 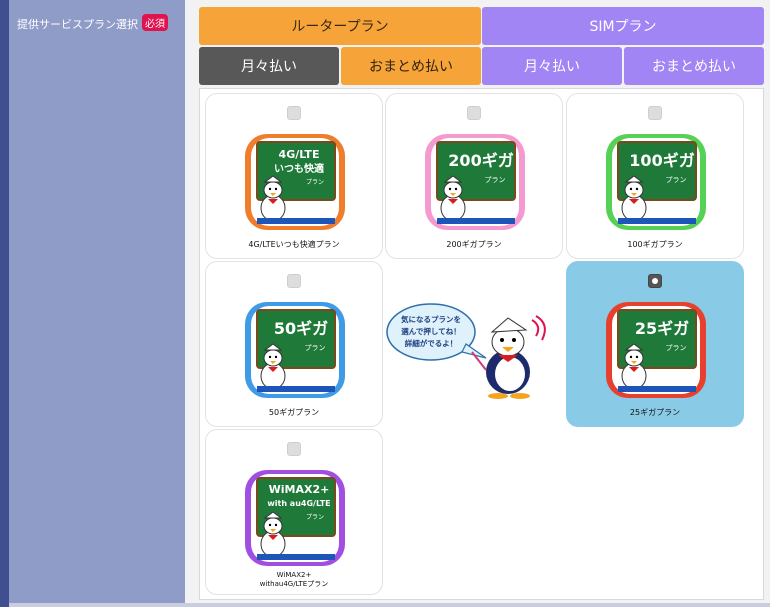 What do you see at coordinates (430, 331) in the screenshot?
I see `svg-text: 選んで押してね！` at bounding box center [430, 331].